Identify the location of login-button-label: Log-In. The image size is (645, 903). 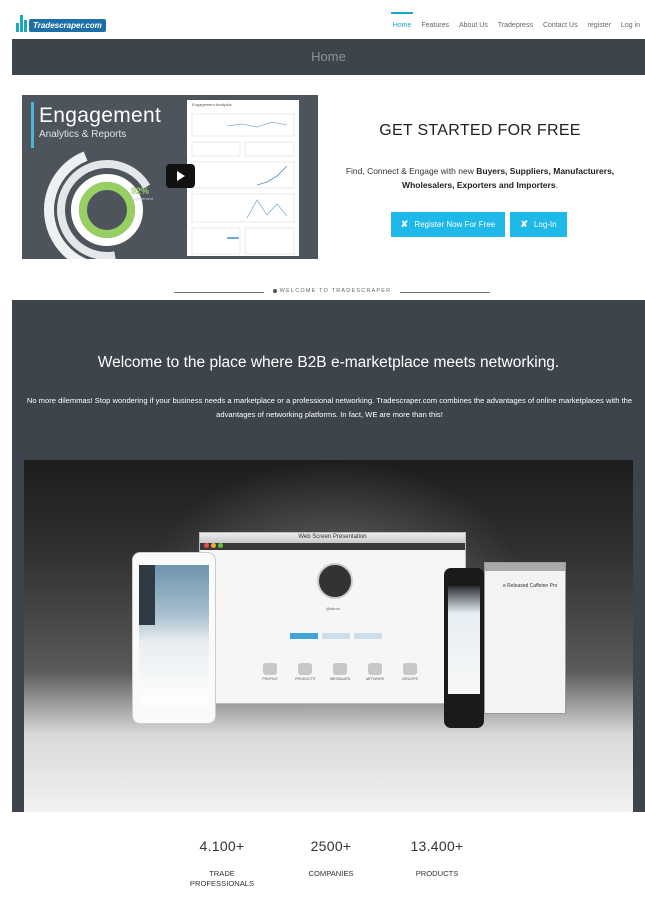
(545, 224).